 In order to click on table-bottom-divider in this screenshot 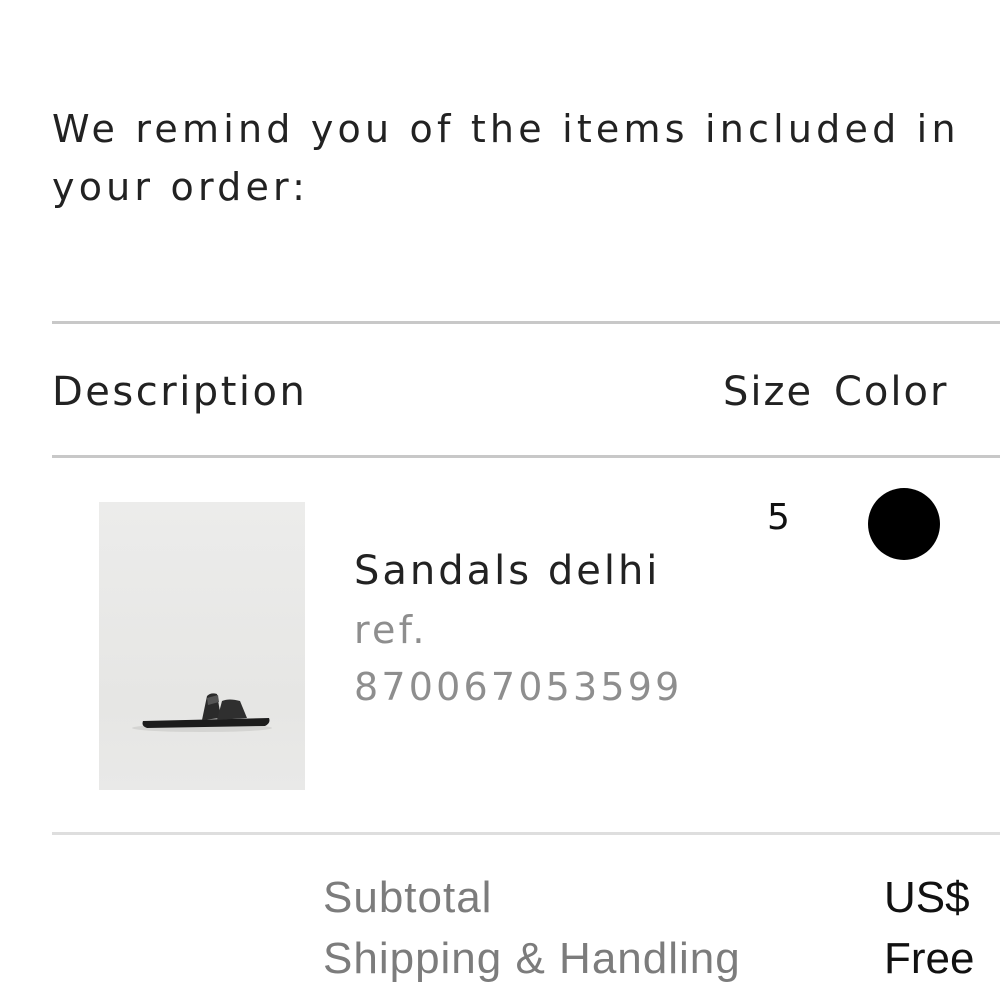, I will do `click(526, 833)`.